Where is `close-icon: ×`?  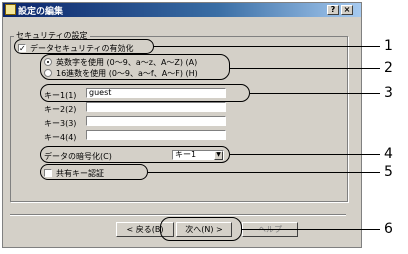 close-icon: × is located at coordinates (347, 10).